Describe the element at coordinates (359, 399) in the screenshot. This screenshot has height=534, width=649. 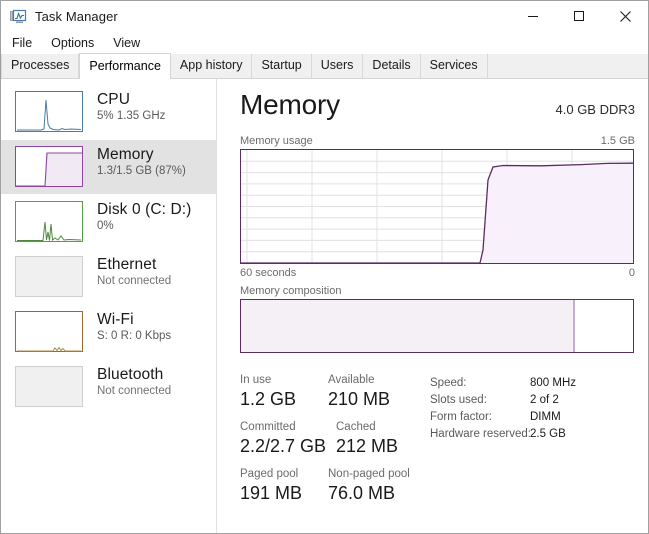
I see `stat-value: 210 MB` at that location.